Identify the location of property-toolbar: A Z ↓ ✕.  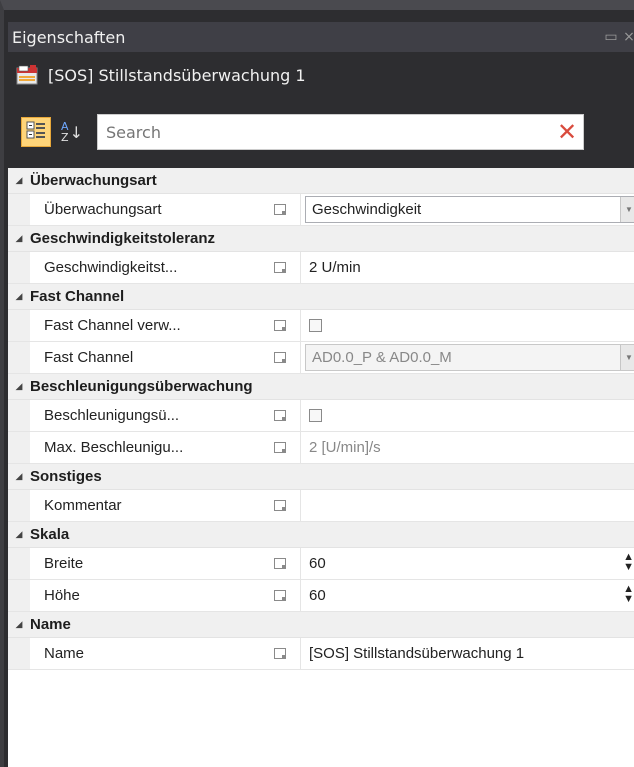
(321, 132).